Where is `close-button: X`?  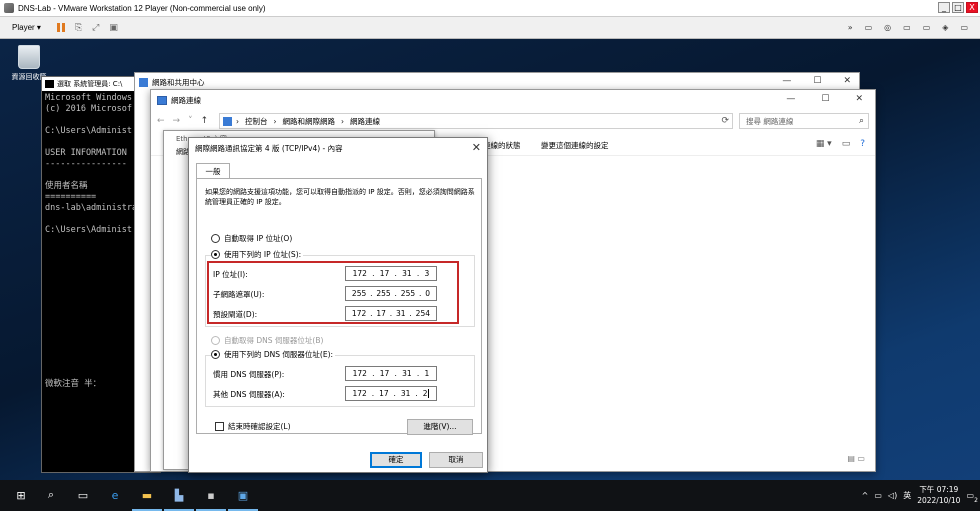 close-button: X is located at coordinates (972, 7).